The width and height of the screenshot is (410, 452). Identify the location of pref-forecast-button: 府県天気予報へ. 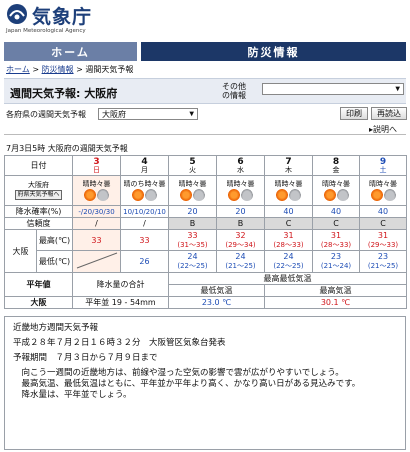
(38, 195).